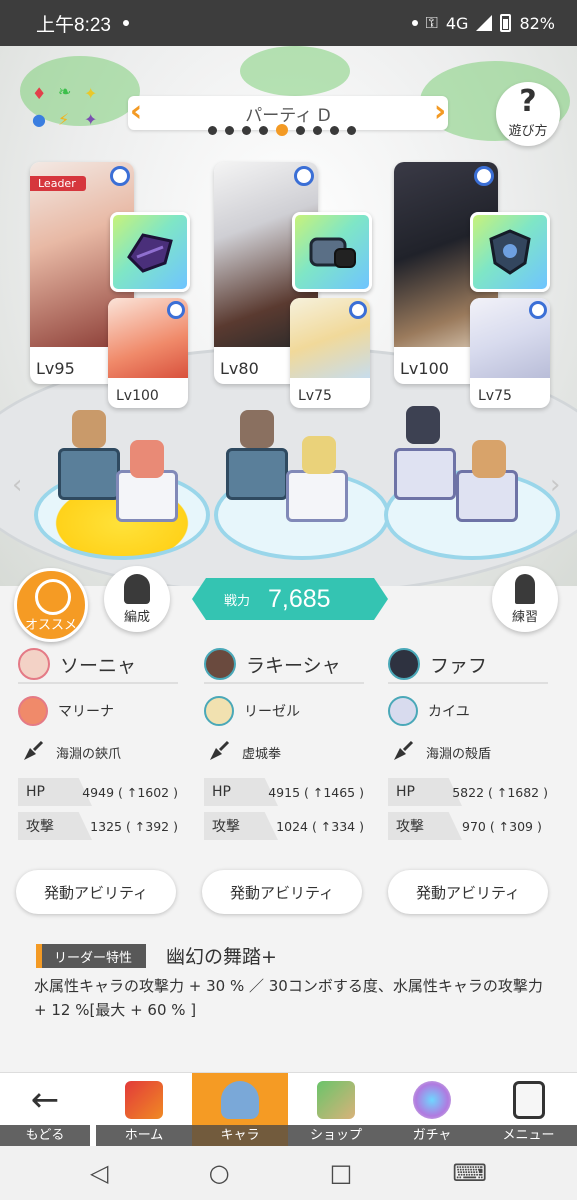  What do you see at coordinates (240, 1100) in the screenshot?
I see `character-icon` at bounding box center [240, 1100].